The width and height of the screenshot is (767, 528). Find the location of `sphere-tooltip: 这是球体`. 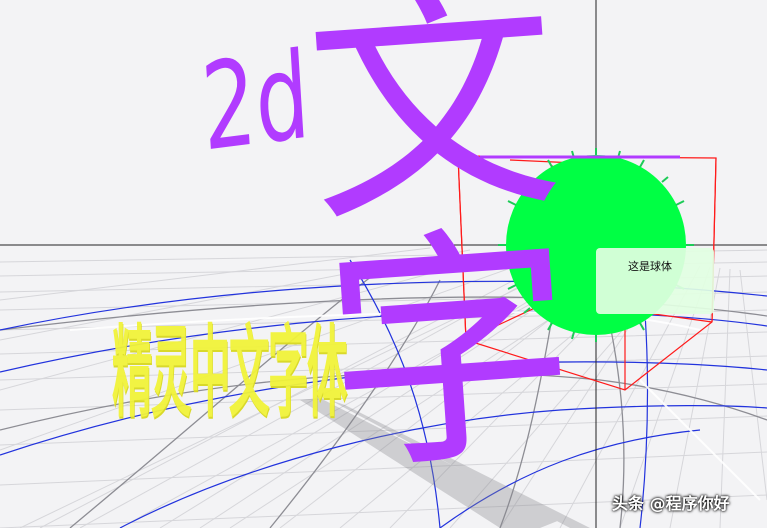

sphere-tooltip: 这是球体 is located at coordinates (655, 281).